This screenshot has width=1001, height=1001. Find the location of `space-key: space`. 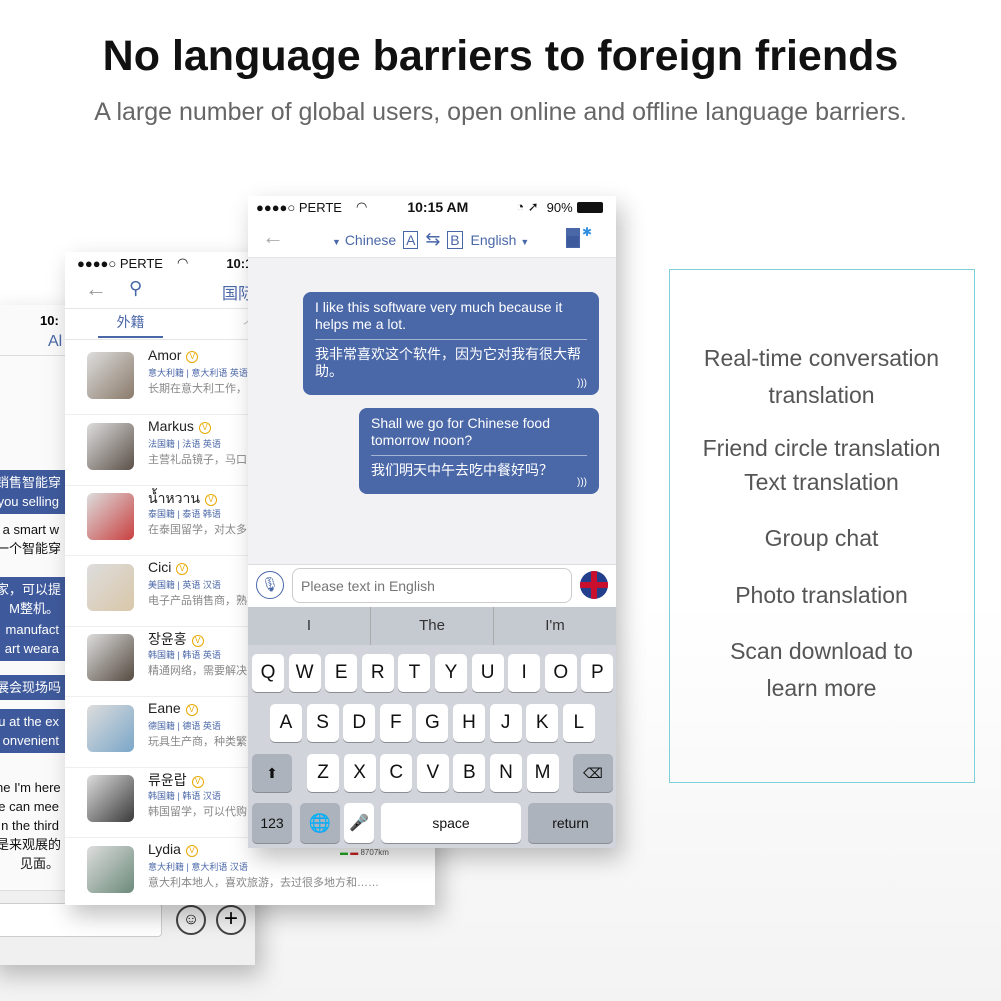

space-key: space is located at coordinates (451, 823).